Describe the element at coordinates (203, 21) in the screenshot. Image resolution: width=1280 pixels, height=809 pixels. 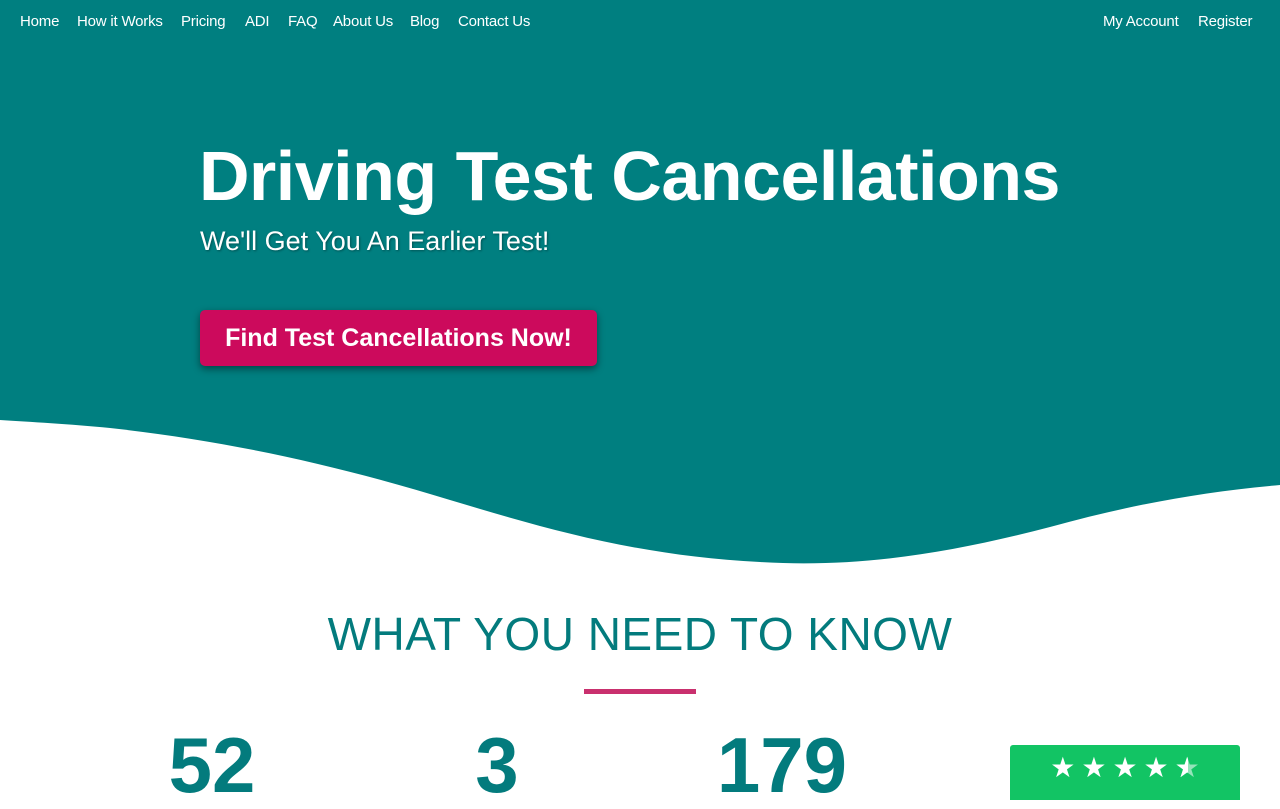
I see `nav-link-pricing: Pricing` at that location.